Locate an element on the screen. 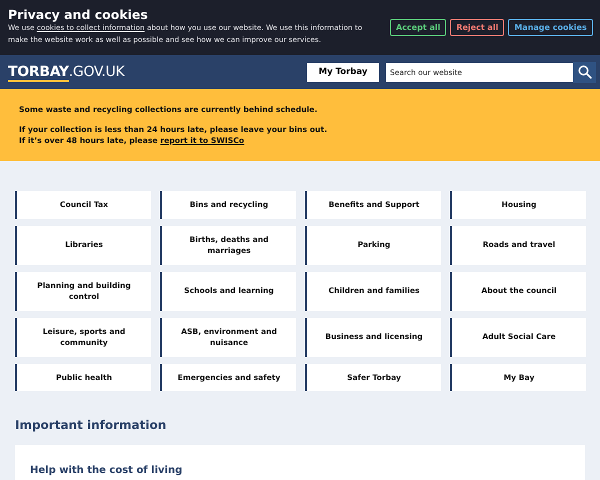 This screenshot has width=600, height=480. search-icon is located at coordinates (585, 72).